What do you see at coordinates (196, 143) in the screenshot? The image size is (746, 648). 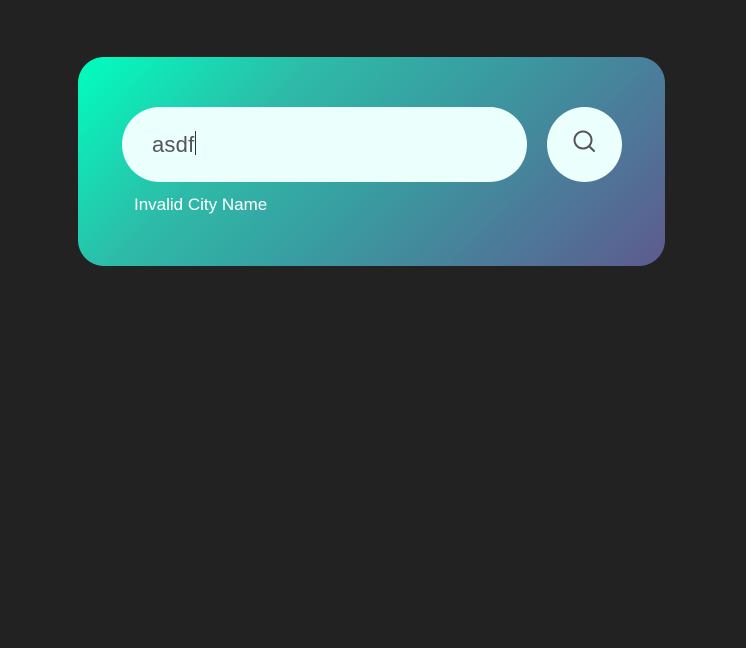 I see `text-caret` at bounding box center [196, 143].